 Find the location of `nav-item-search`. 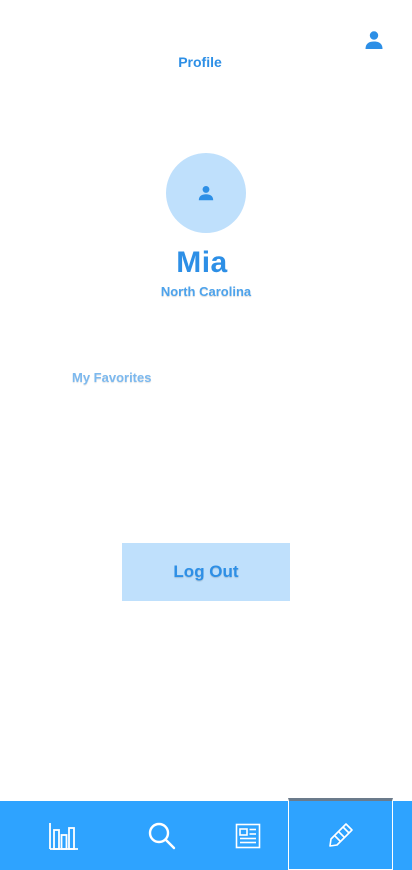

nav-item-search is located at coordinates (162, 835).